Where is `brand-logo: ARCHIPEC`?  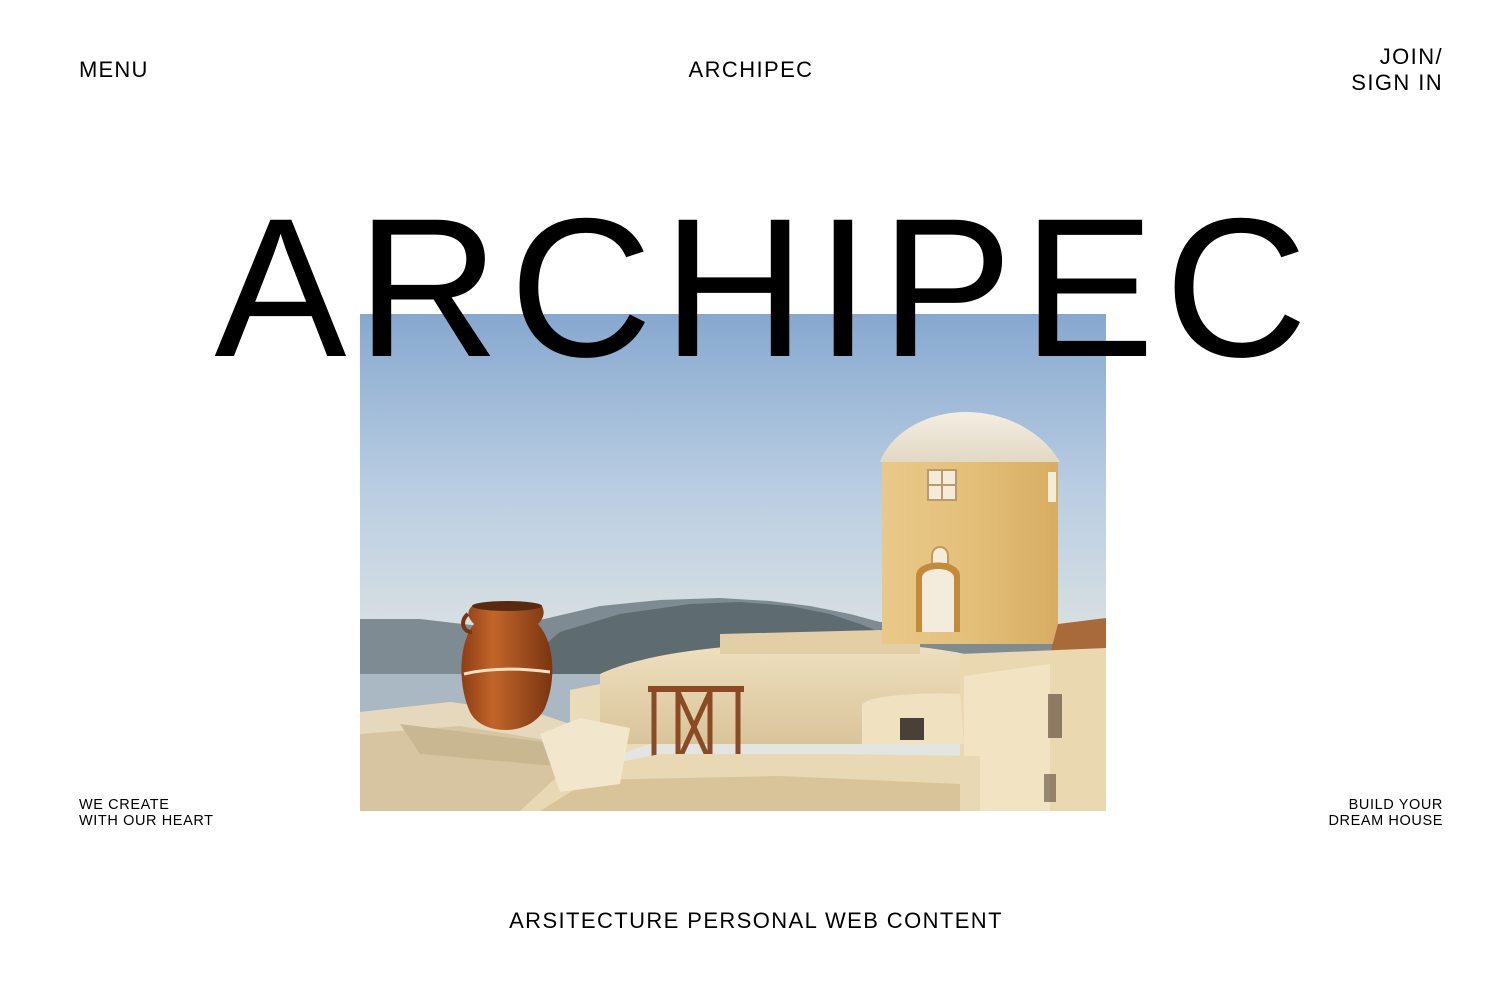 brand-logo: ARCHIPEC is located at coordinates (751, 70).